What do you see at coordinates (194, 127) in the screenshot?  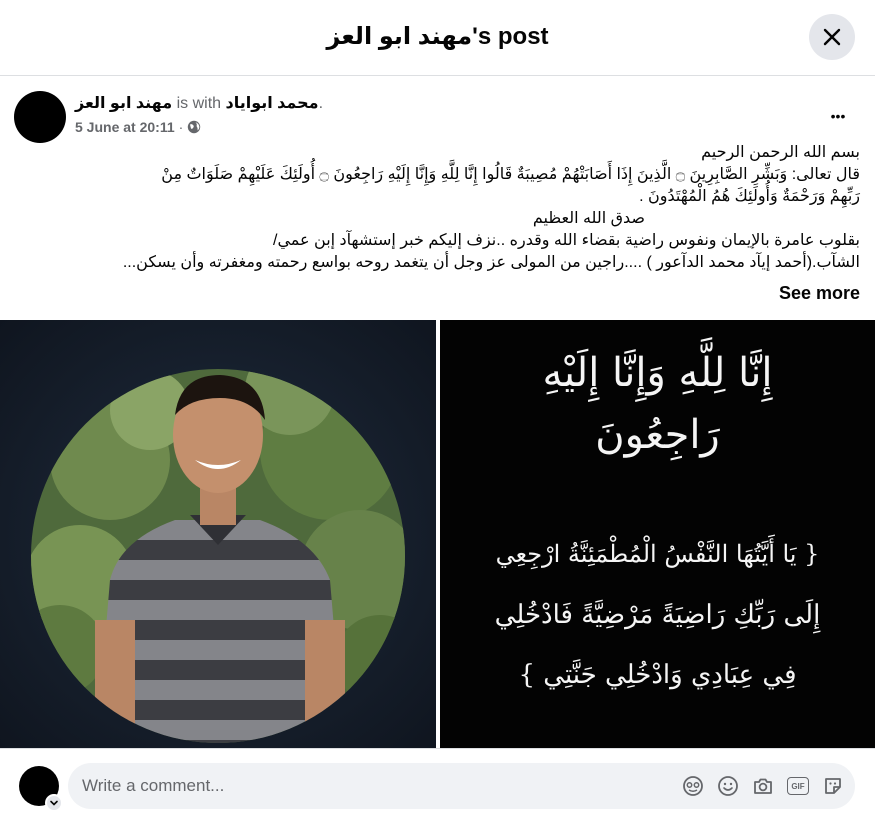 I see `globe-icon` at bounding box center [194, 127].